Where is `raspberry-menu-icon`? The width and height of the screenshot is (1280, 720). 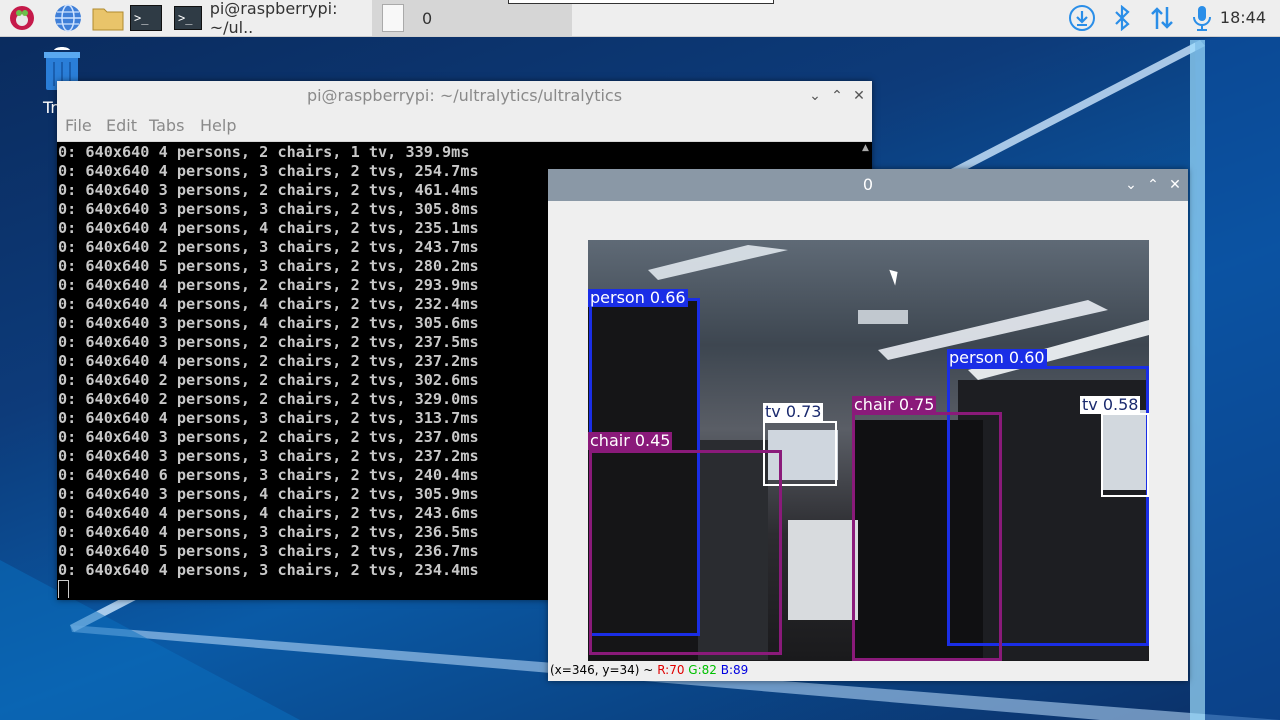 raspberry-menu-icon is located at coordinates (22, 18).